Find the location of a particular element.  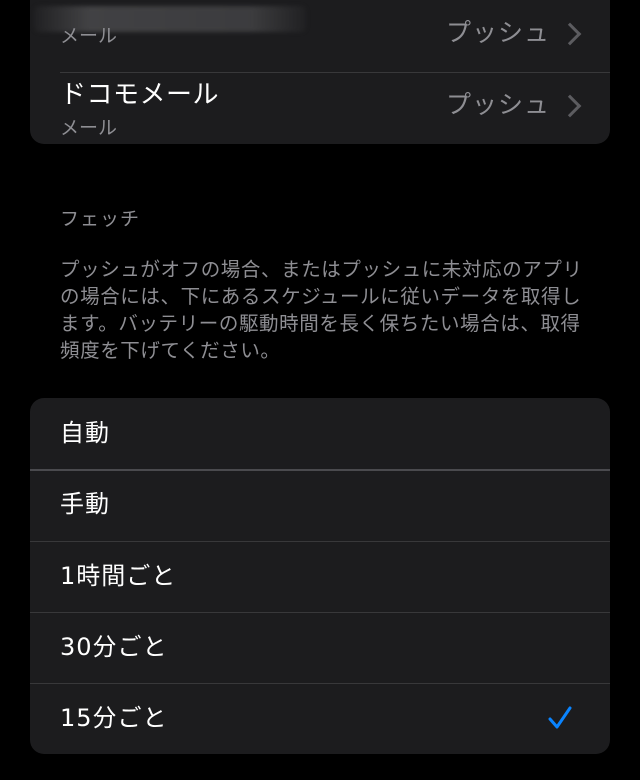

fetch-option-15min: 15分ごと is located at coordinates (320, 718).